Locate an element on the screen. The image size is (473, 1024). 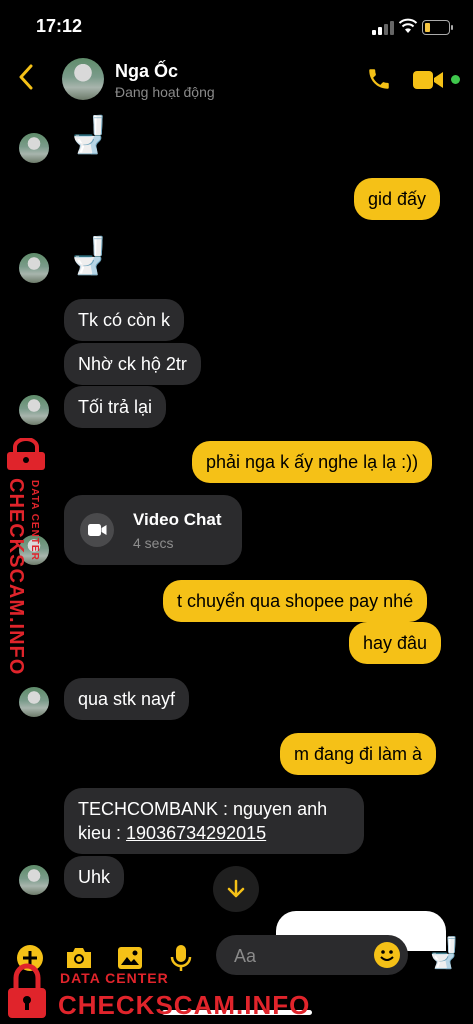
video-chat-duration: 4 secs is located at coordinates (153, 543).